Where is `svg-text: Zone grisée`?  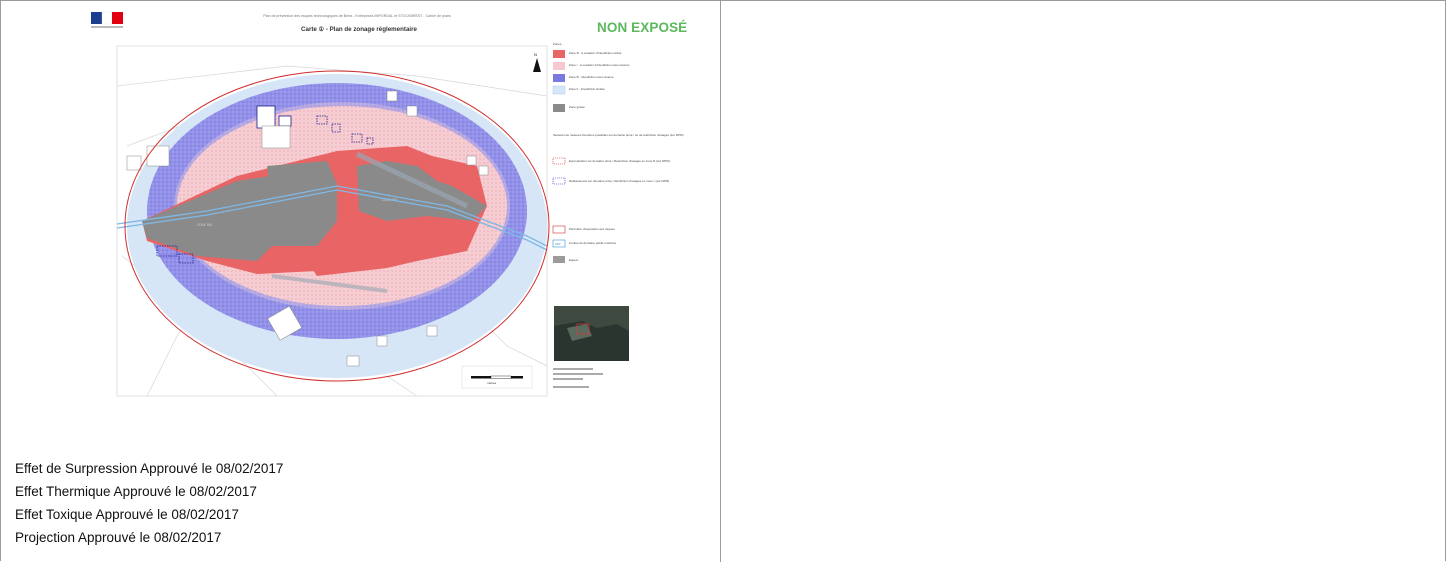
svg-text: Zone grisée is located at coordinates (577, 107).